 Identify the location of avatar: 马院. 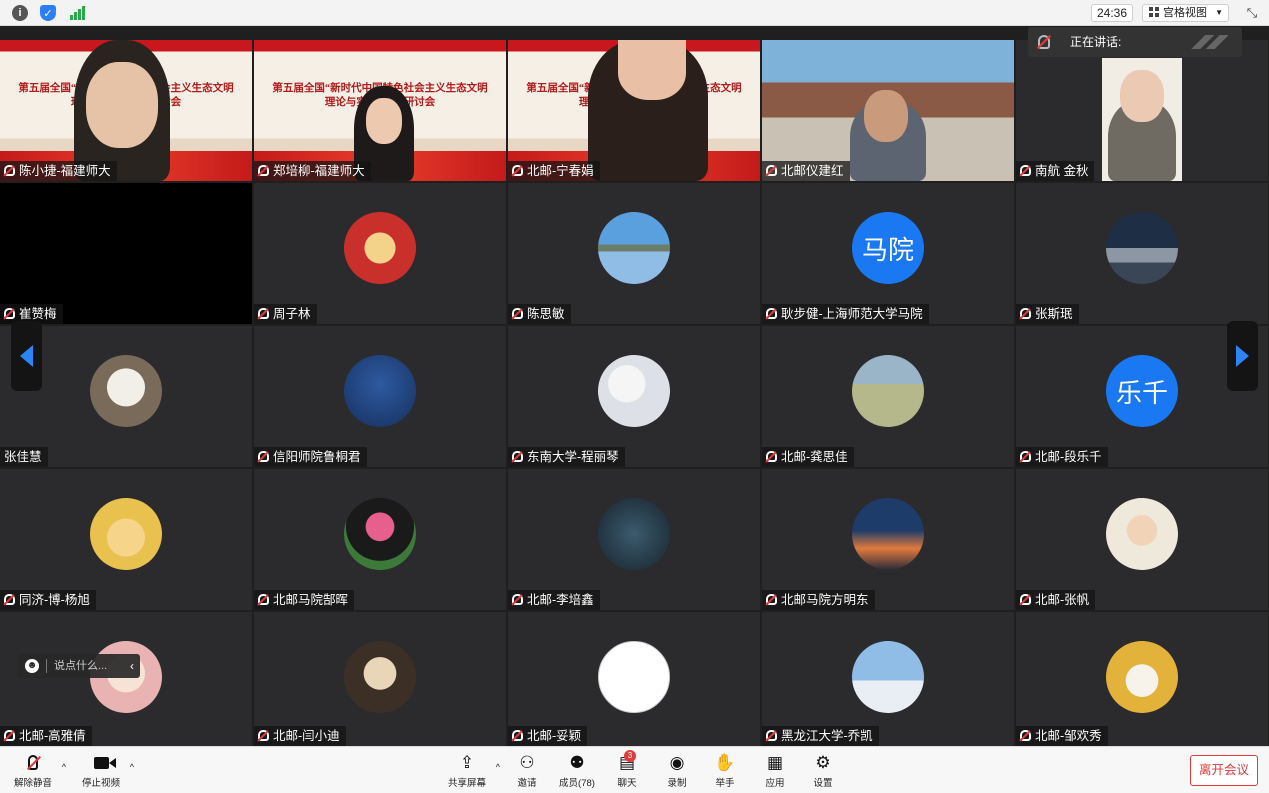
(888, 248).